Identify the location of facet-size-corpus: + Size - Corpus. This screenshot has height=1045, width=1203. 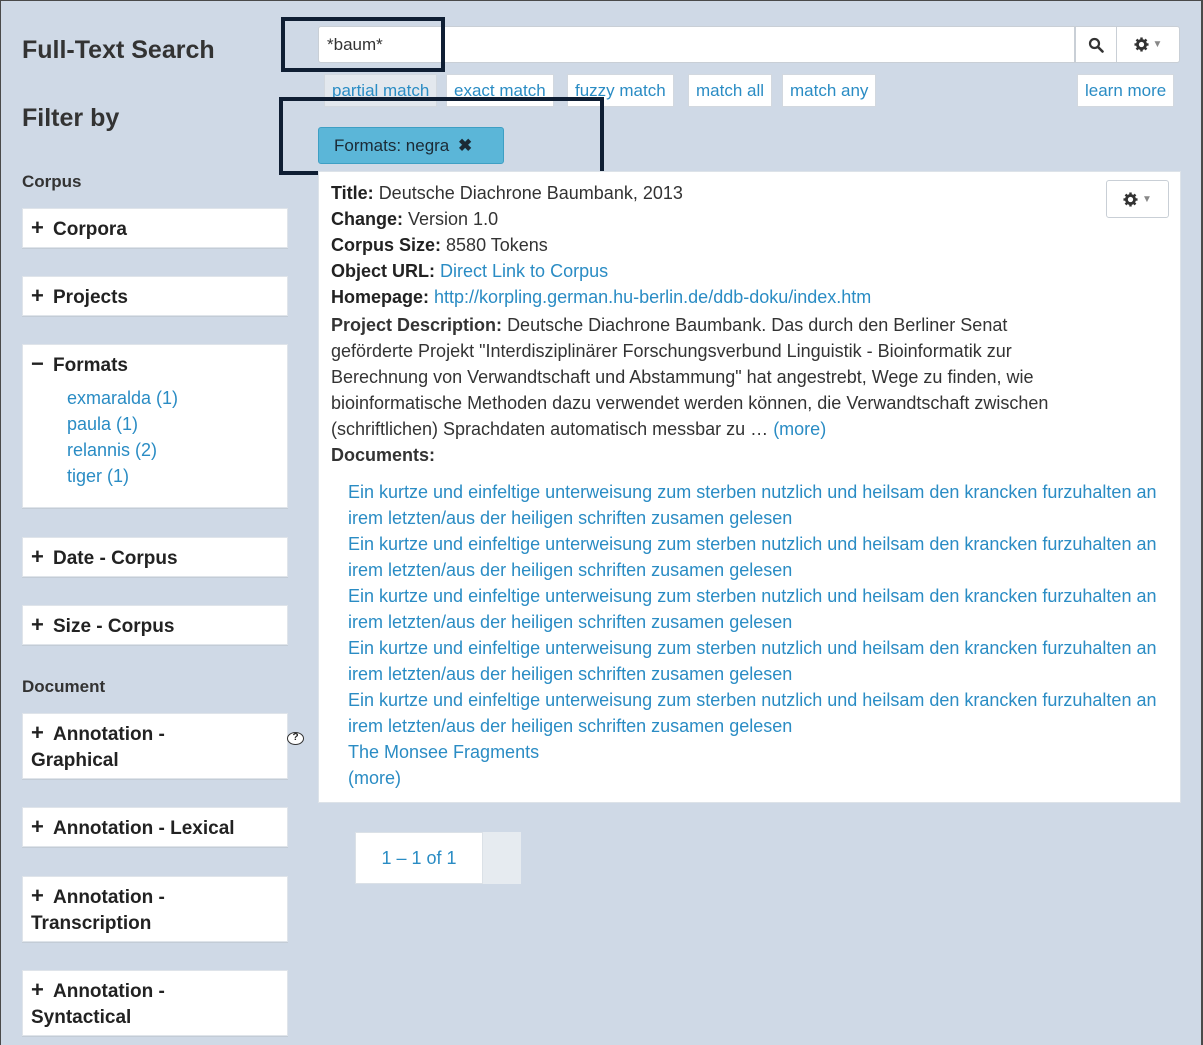
(155, 625).